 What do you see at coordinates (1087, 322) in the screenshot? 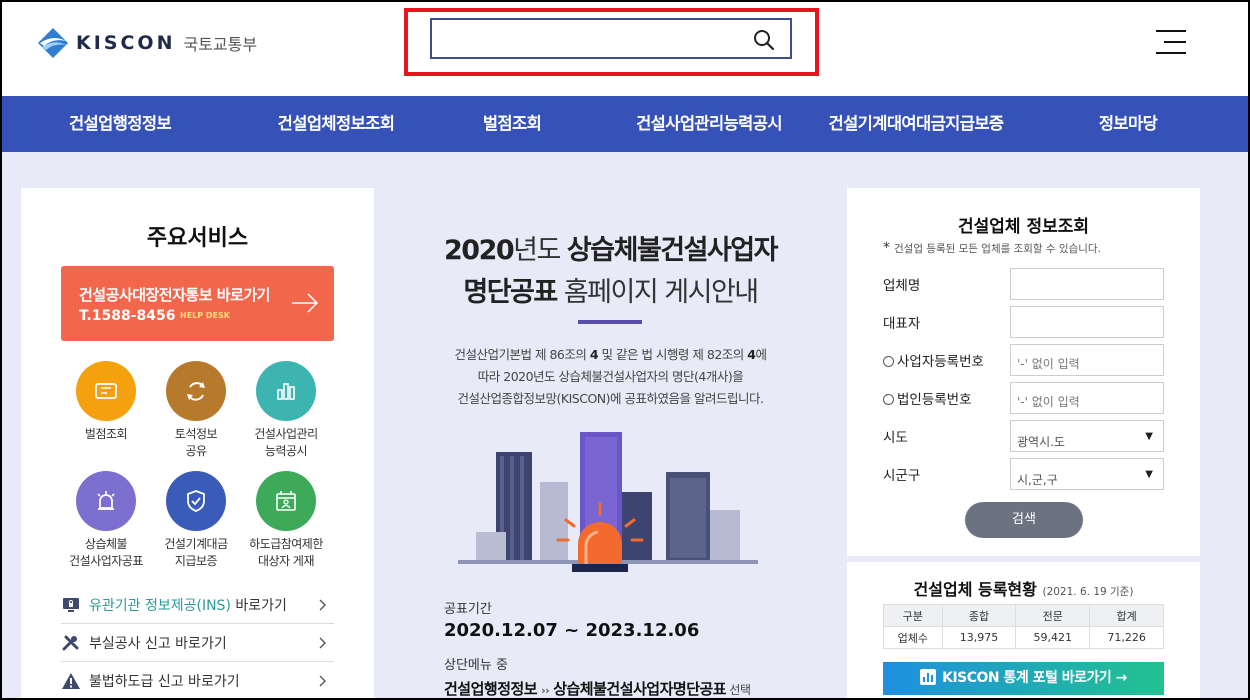
I see `ceo-name-input` at bounding box center [1087, 322].